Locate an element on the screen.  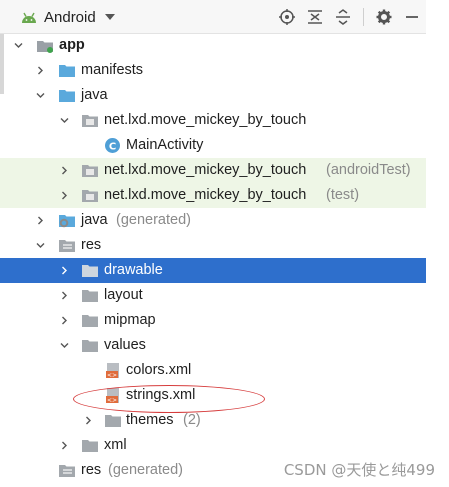
module-folder-icon is located at coordinates (45, 47).